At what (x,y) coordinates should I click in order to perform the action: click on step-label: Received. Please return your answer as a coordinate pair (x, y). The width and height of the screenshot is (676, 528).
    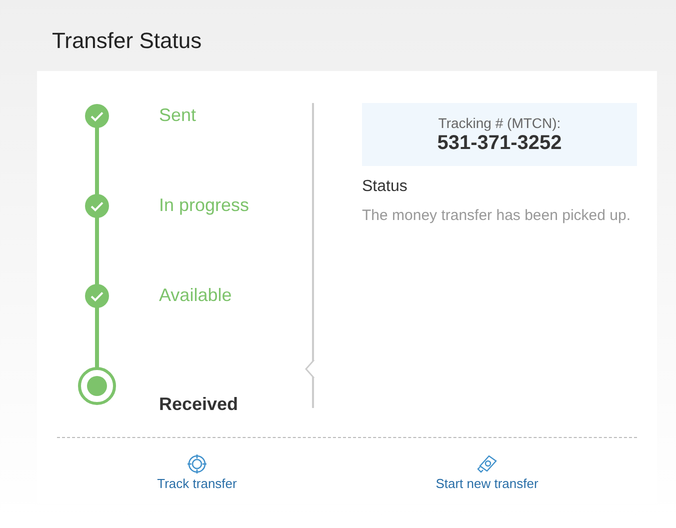
    Looking at the image, I should click on (198, 404).